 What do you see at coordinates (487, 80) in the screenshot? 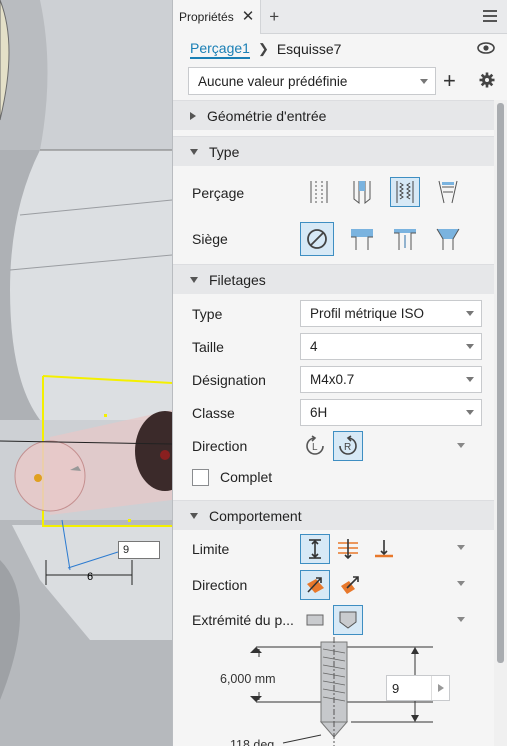
I see `gear-icon` at bounding box center [487, 80].